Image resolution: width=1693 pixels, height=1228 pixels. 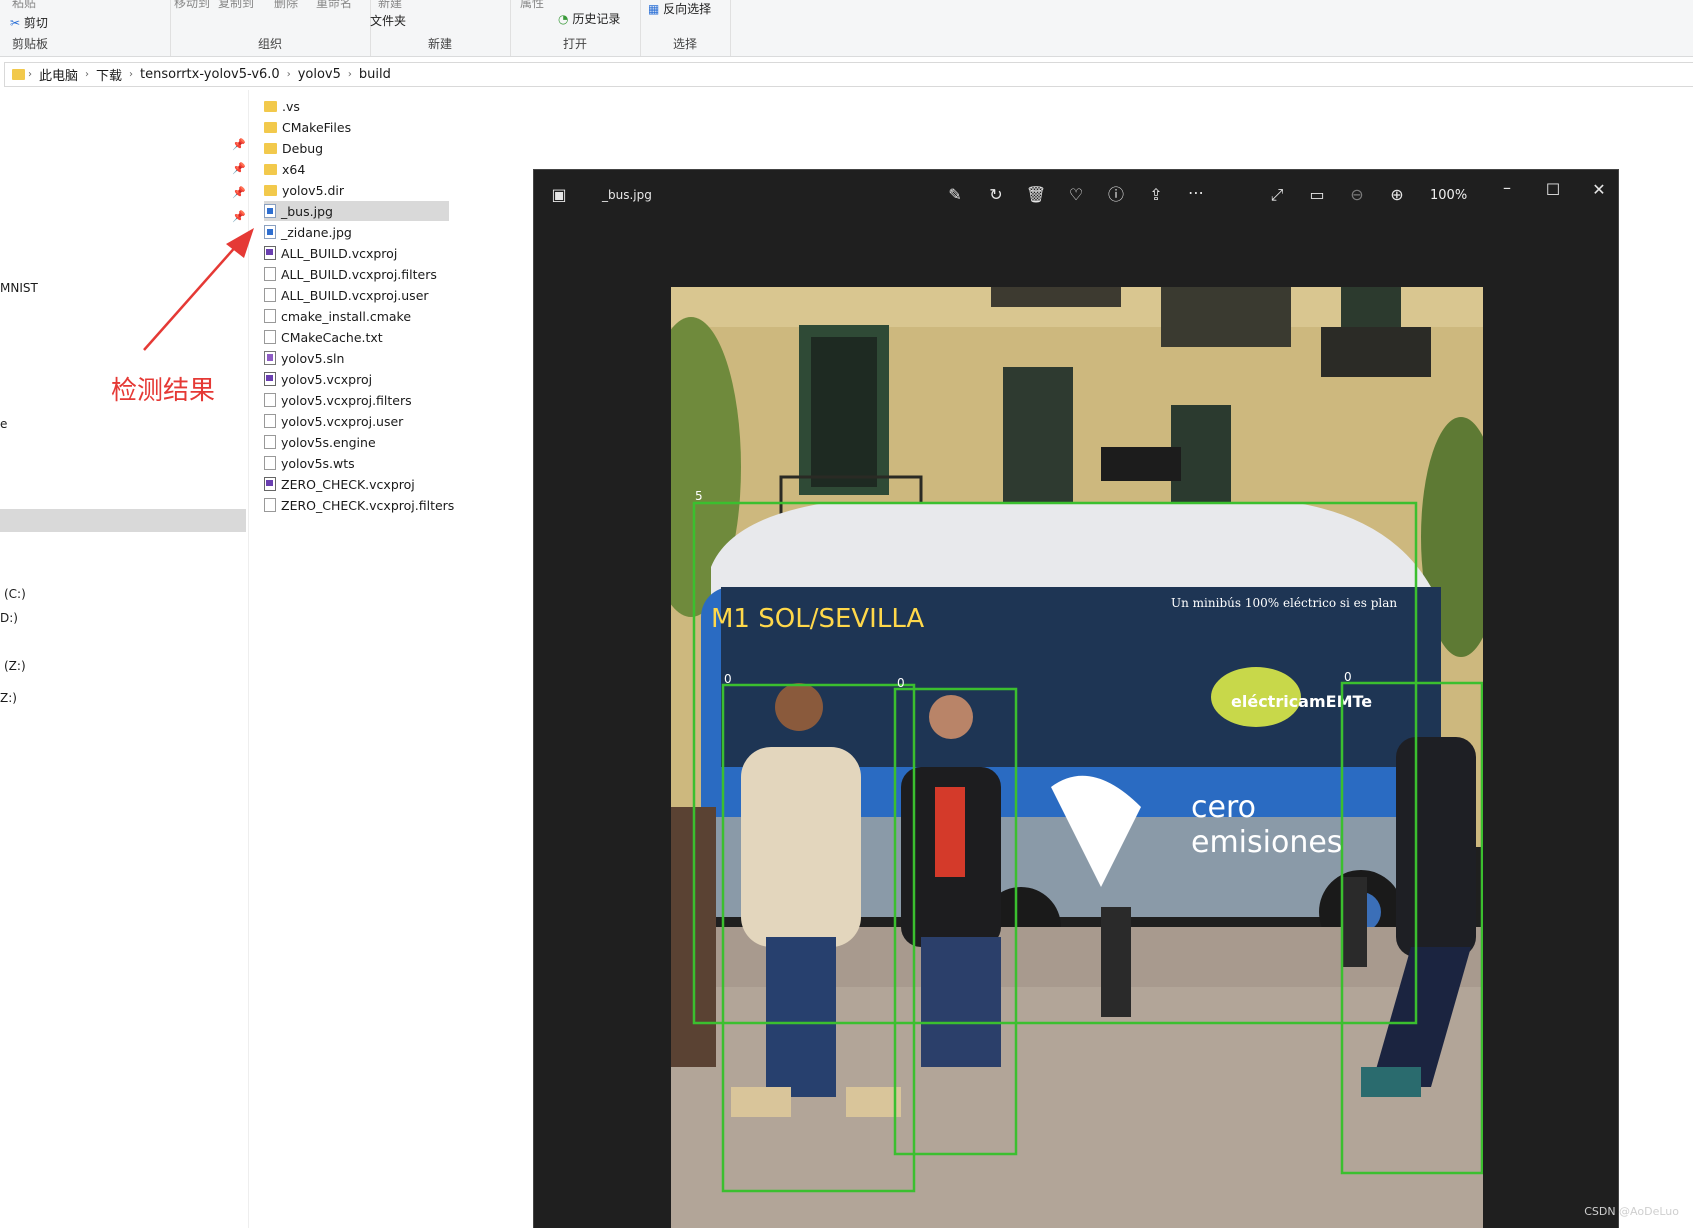 What do you see at coordinates (15, 23) in the screenshot?
I see `scissors-icon: ✂` at bounding box center [15, 23].